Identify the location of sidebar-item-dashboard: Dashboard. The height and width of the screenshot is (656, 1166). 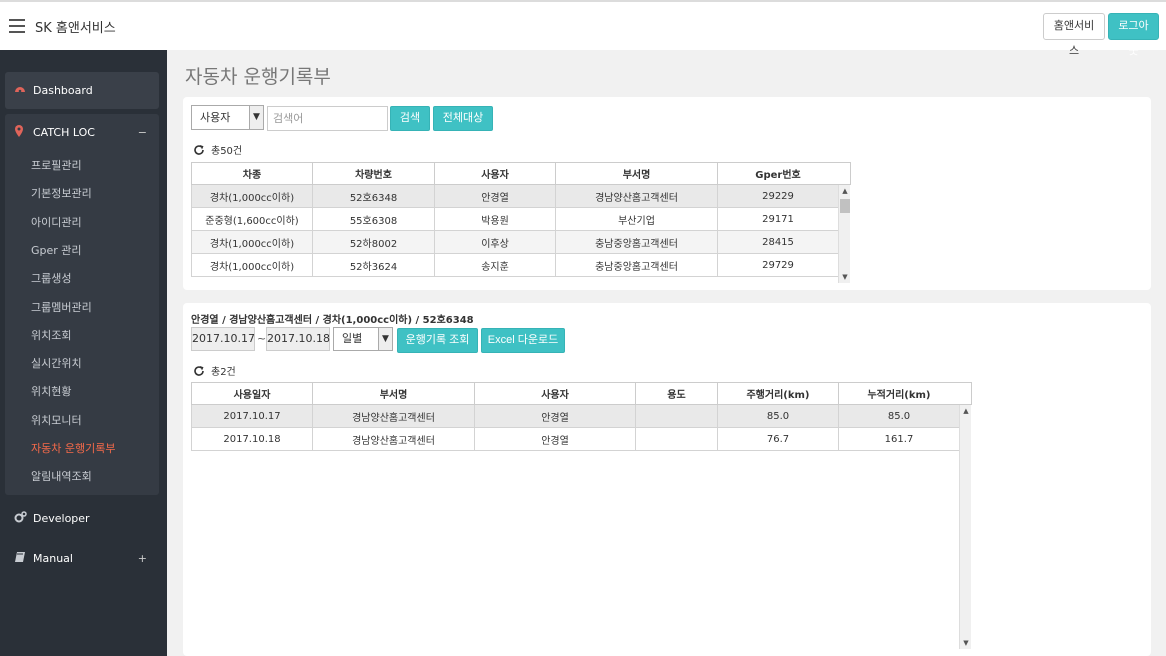
(82, 90).